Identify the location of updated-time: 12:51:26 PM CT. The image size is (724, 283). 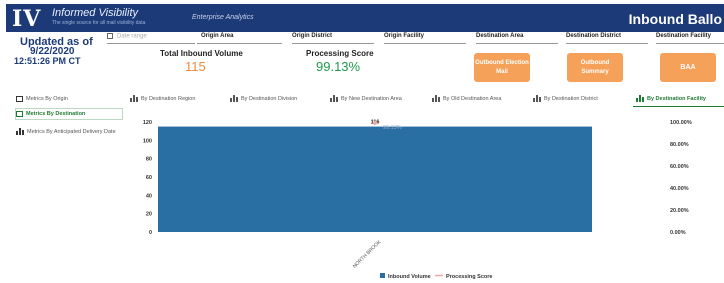
(47, 61).